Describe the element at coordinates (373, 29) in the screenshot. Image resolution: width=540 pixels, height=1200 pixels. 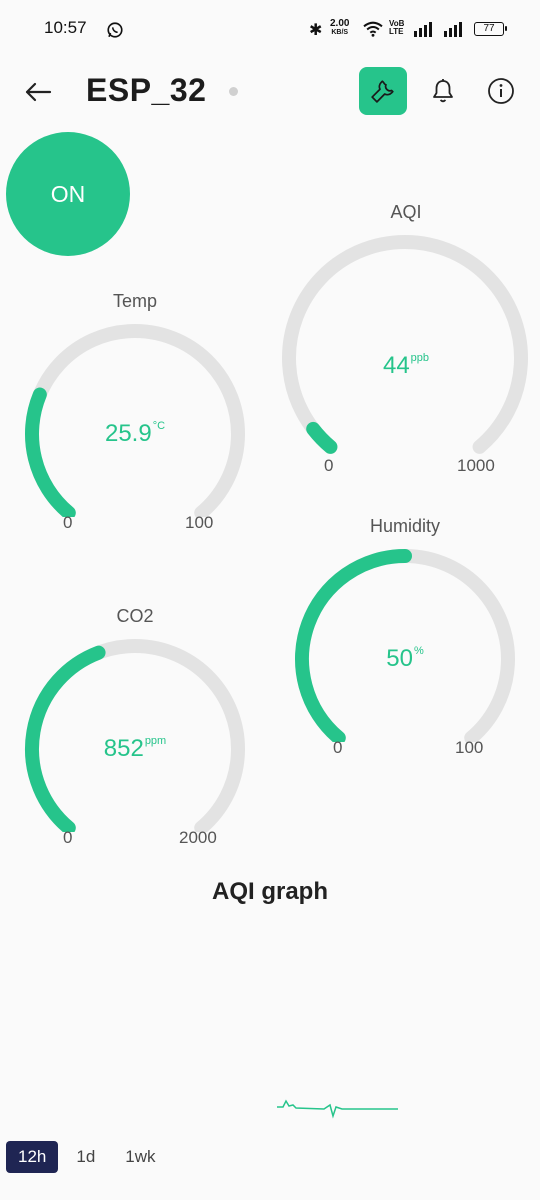
I see `wifi-icon` at that location.